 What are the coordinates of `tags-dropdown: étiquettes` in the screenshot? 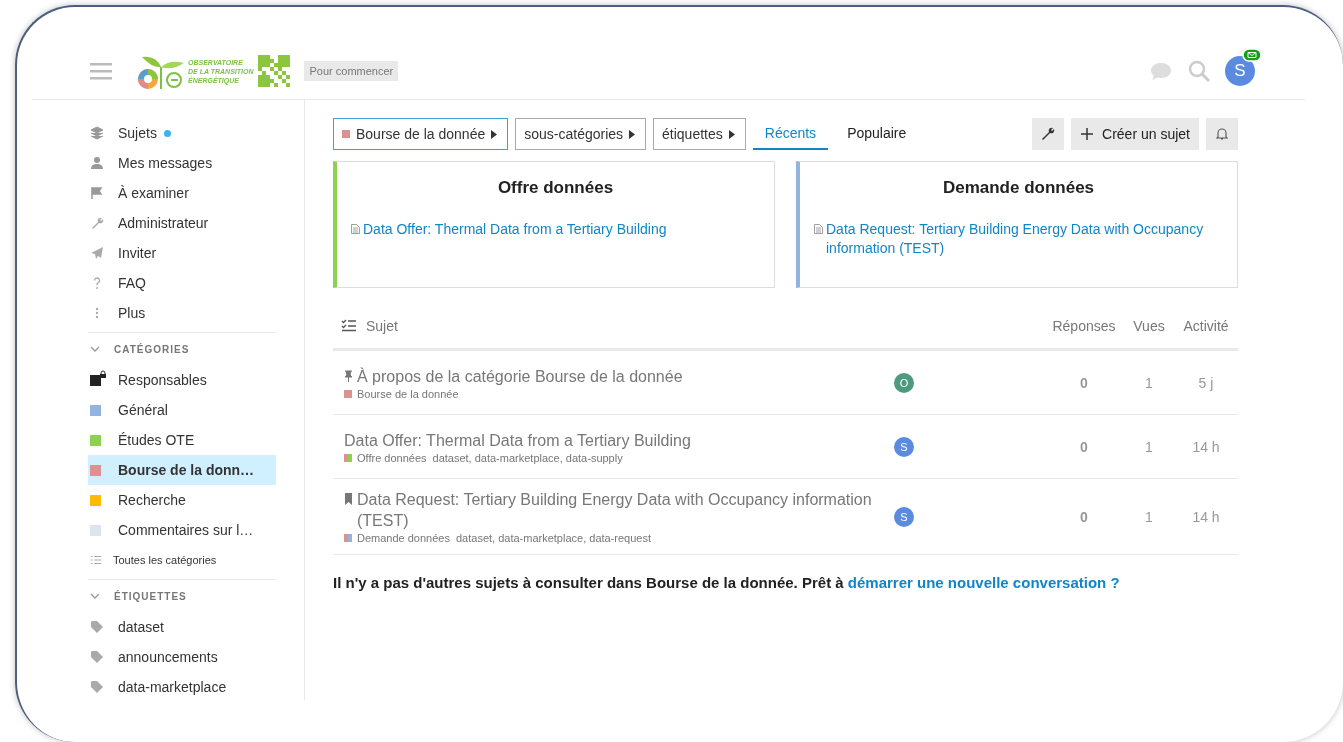 It's located at (699, 134).